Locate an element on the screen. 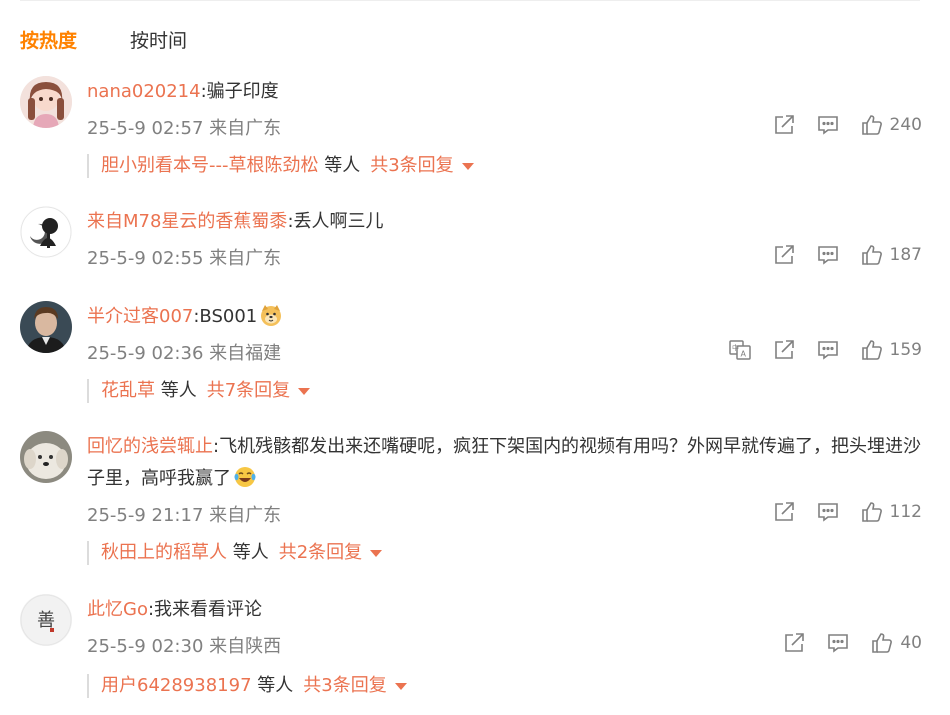 The height and width of the screenshot is (715, 950). avatar: 善 is located at coordinates (46, 620).